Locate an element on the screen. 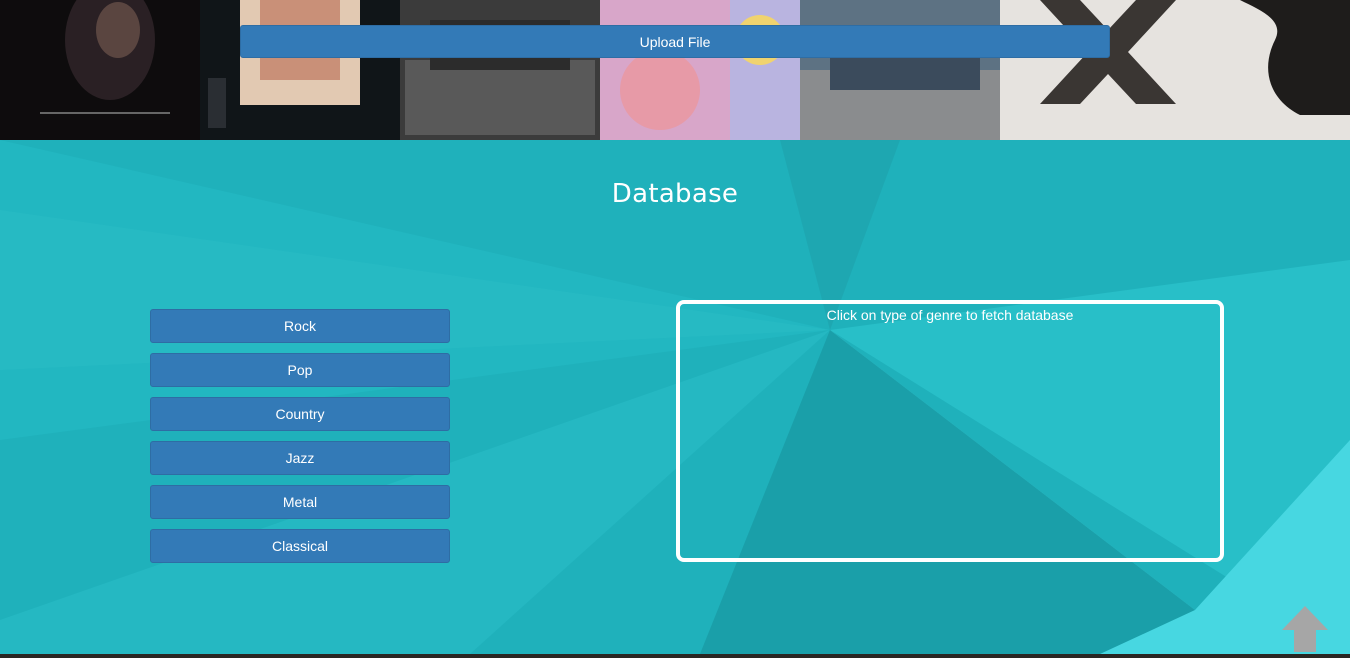  genre-button-classical: Classical is located at coordinates (300, 546).